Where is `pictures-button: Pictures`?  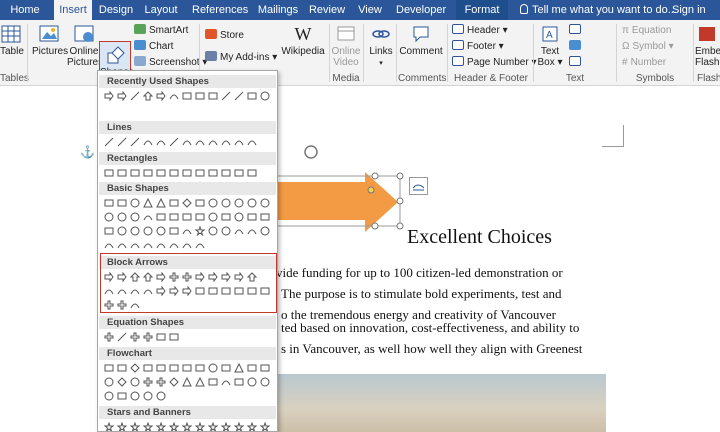 pictures-button: Pictures is located at coordinates (50, 40).